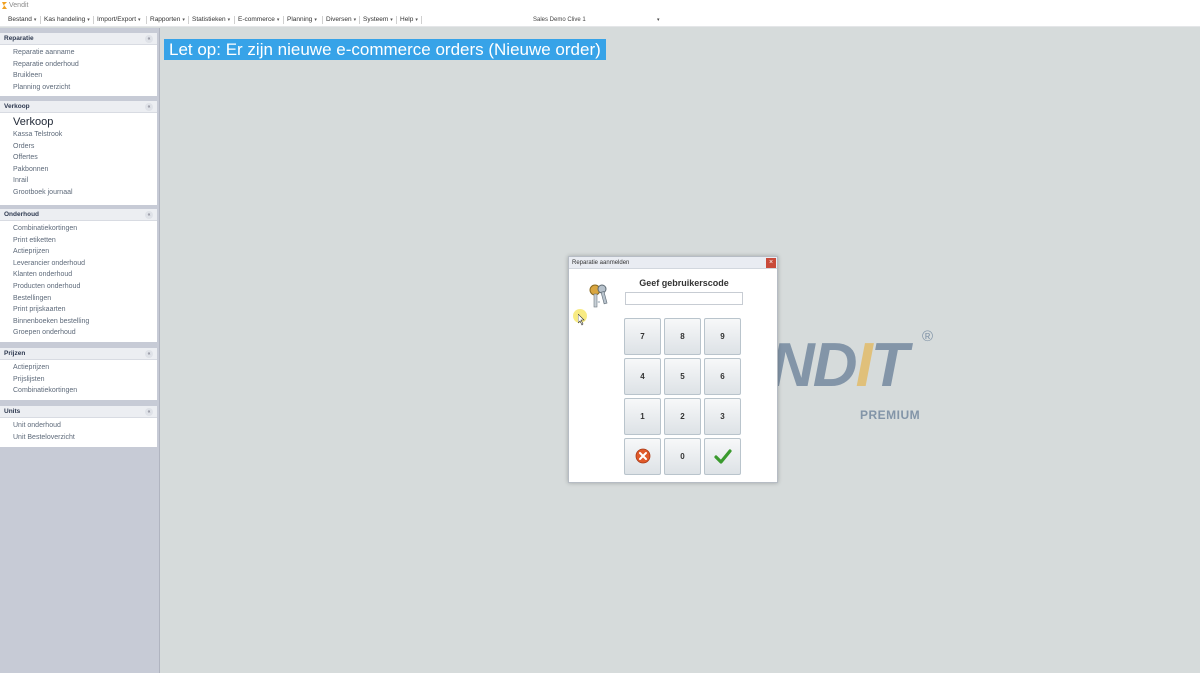 The image size is (1200, 673). What do you see at coordinates (722, 376) in the screenshot?
I see `key-6: 6` at bounding box center [722, 376].